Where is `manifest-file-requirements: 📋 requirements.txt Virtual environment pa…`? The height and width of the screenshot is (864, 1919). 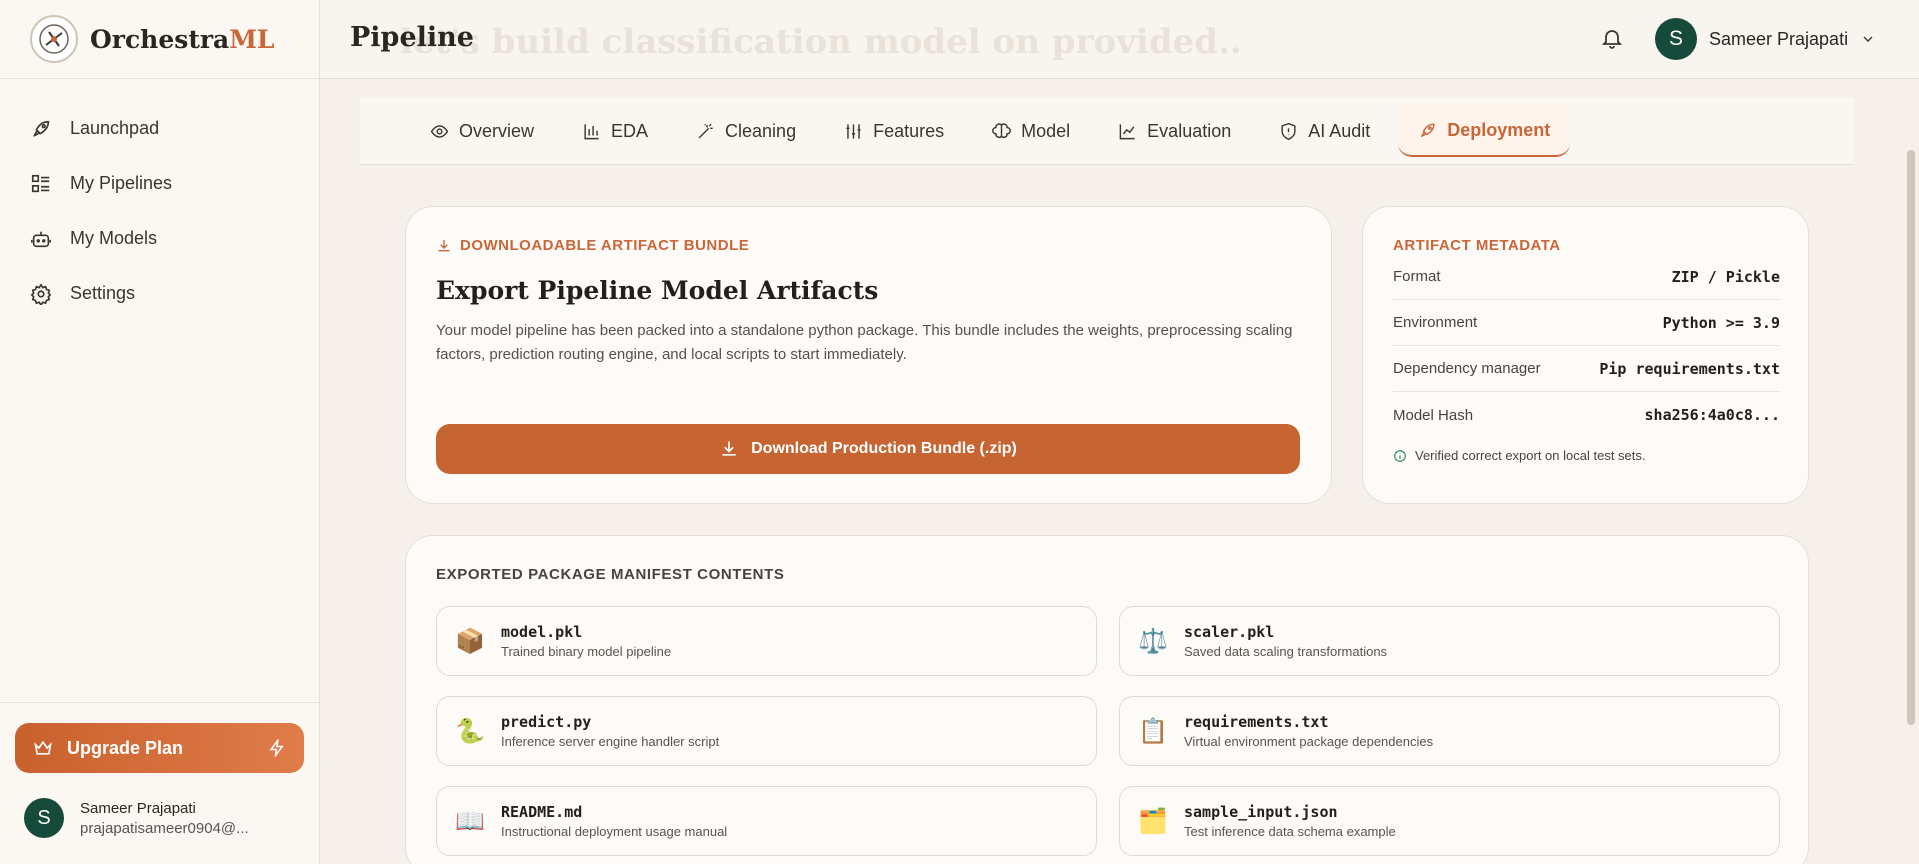
manifest-file-requirements: 📋 requirements.txt Virtual environment pa… is located at coordinates (1449, 731).